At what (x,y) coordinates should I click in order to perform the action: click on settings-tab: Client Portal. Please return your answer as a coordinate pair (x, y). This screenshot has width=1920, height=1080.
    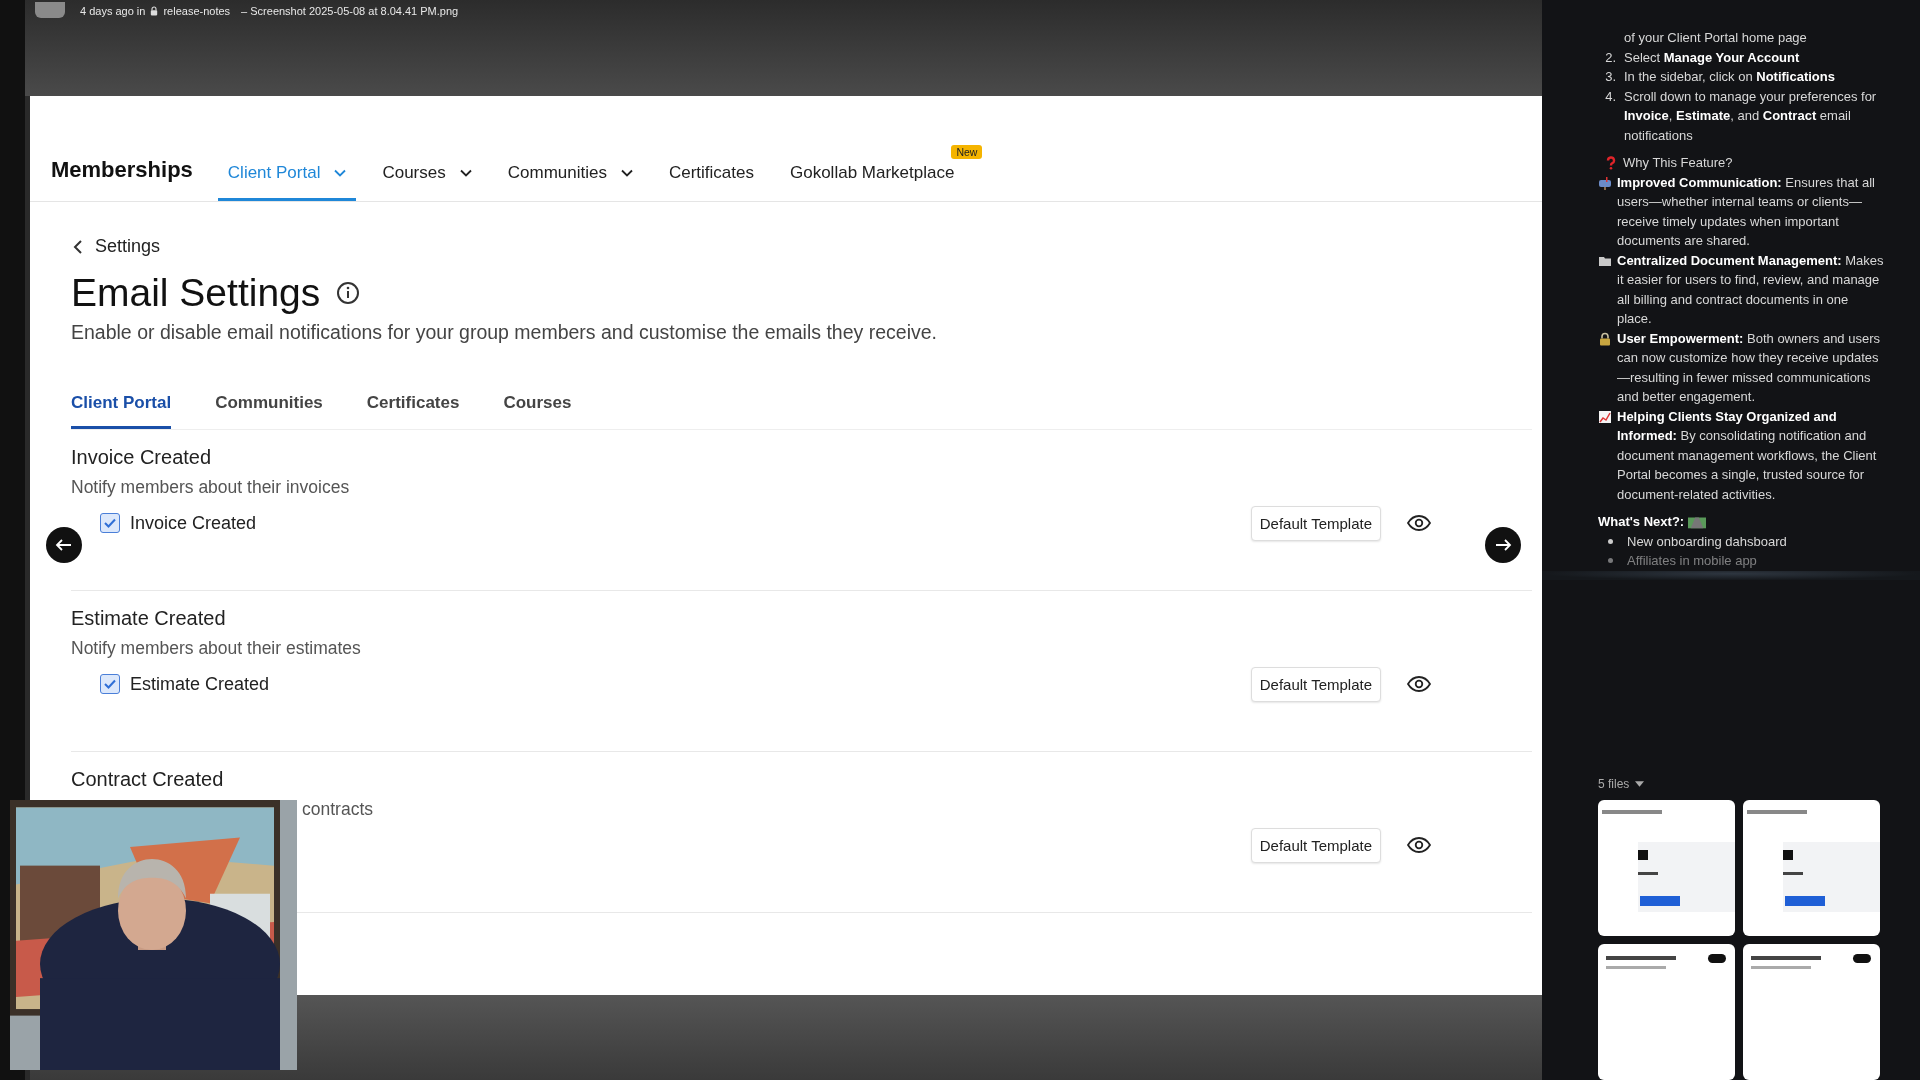
    Looking at the image, I should click on (121, 411).